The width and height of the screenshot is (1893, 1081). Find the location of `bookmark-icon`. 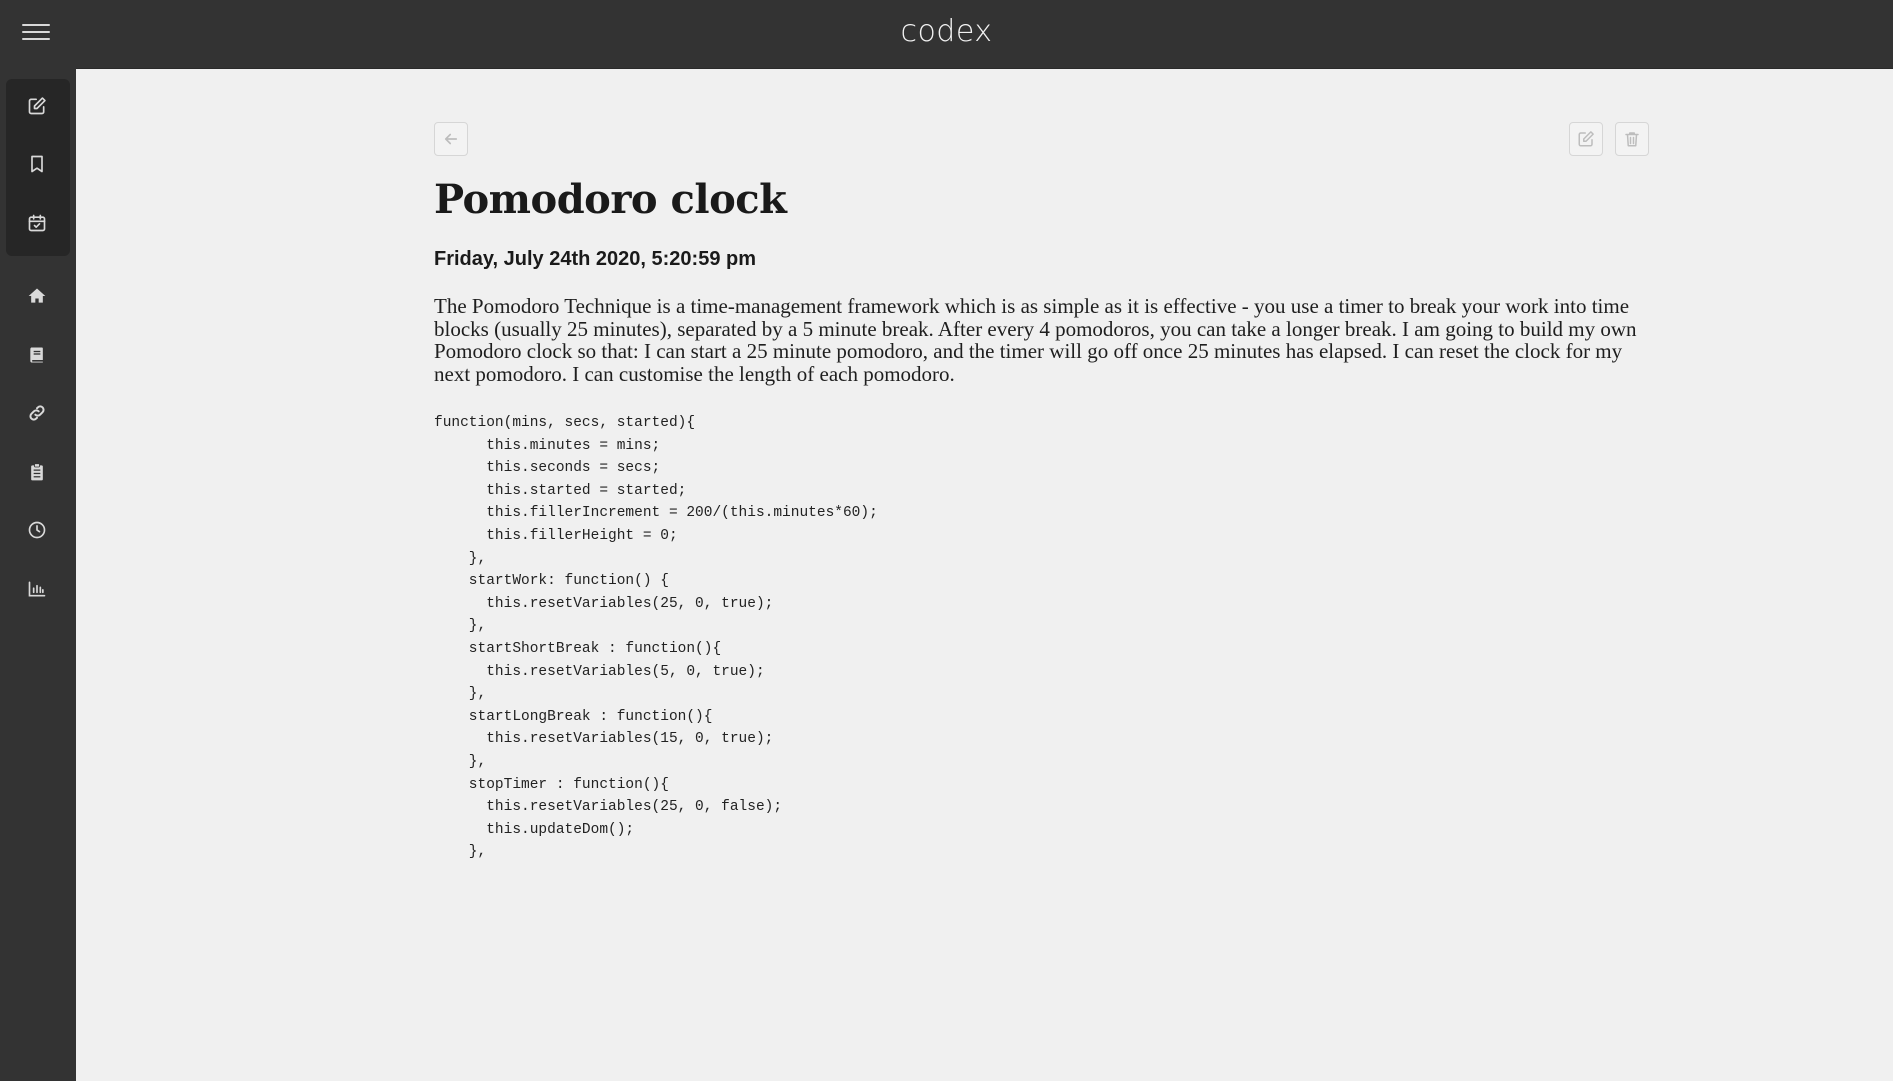

bookmark-icon is located at coordinates (37, 164).